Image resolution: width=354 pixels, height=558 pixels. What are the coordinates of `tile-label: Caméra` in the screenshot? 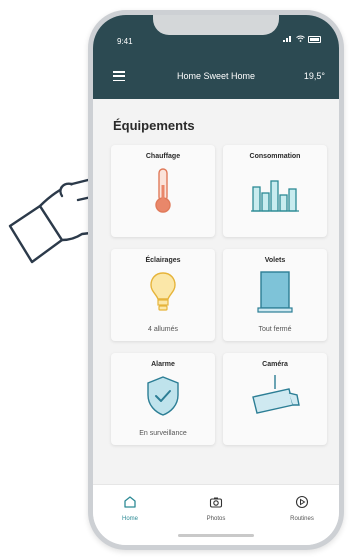 It's located at (275, 364).